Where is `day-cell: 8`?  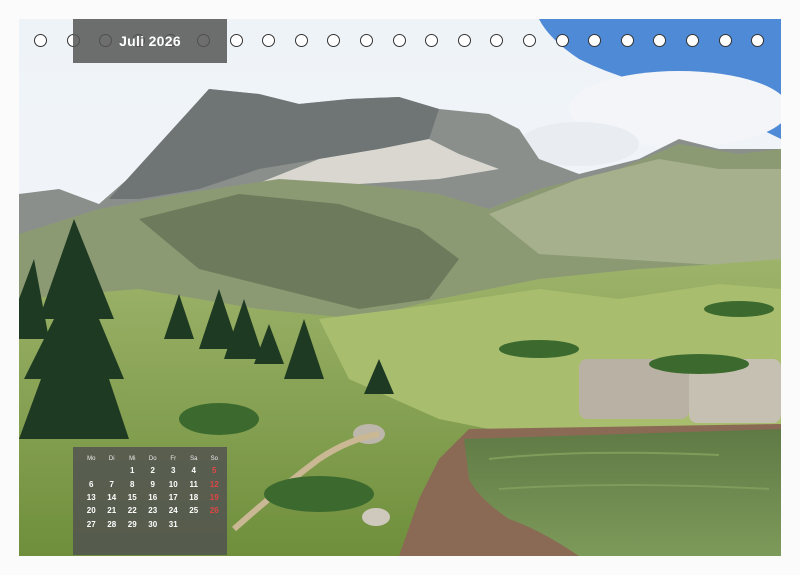
day-cell: 8 is located at coordinates (132, 484).